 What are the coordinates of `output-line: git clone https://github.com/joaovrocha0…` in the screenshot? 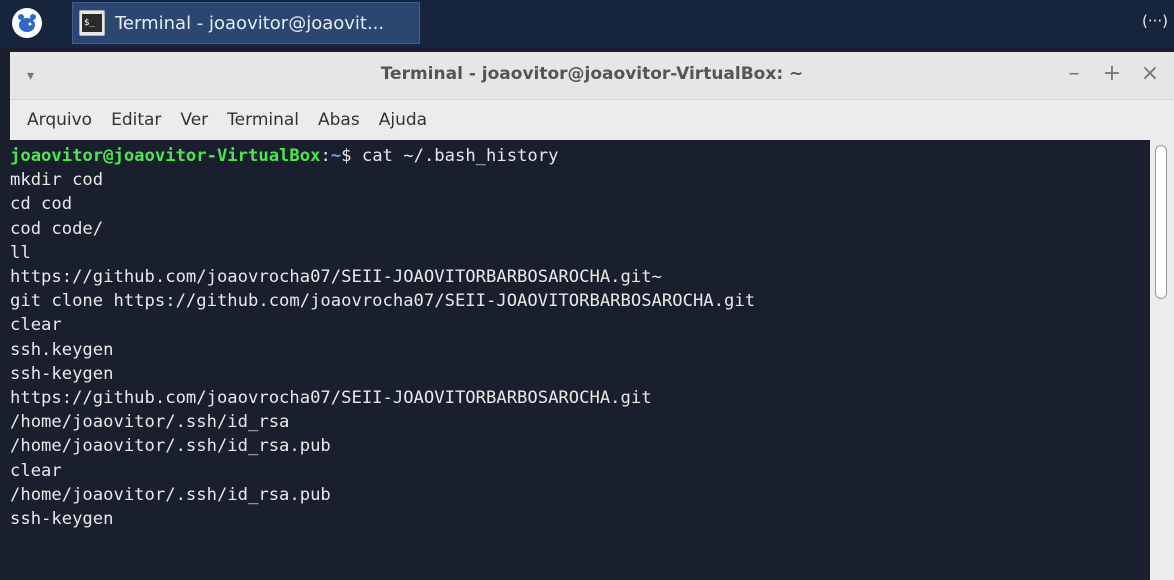 It's located at (383, 301).